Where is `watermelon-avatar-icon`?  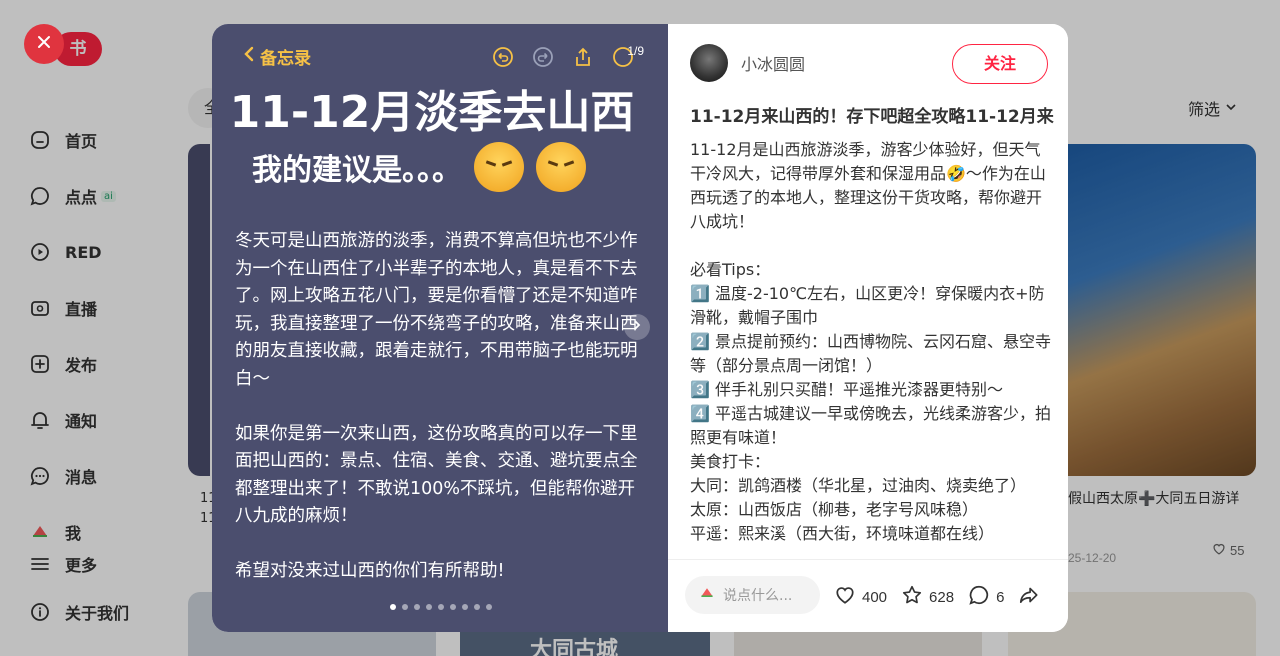
watermelon-avatar-icon is located at coordinates (707, 595).